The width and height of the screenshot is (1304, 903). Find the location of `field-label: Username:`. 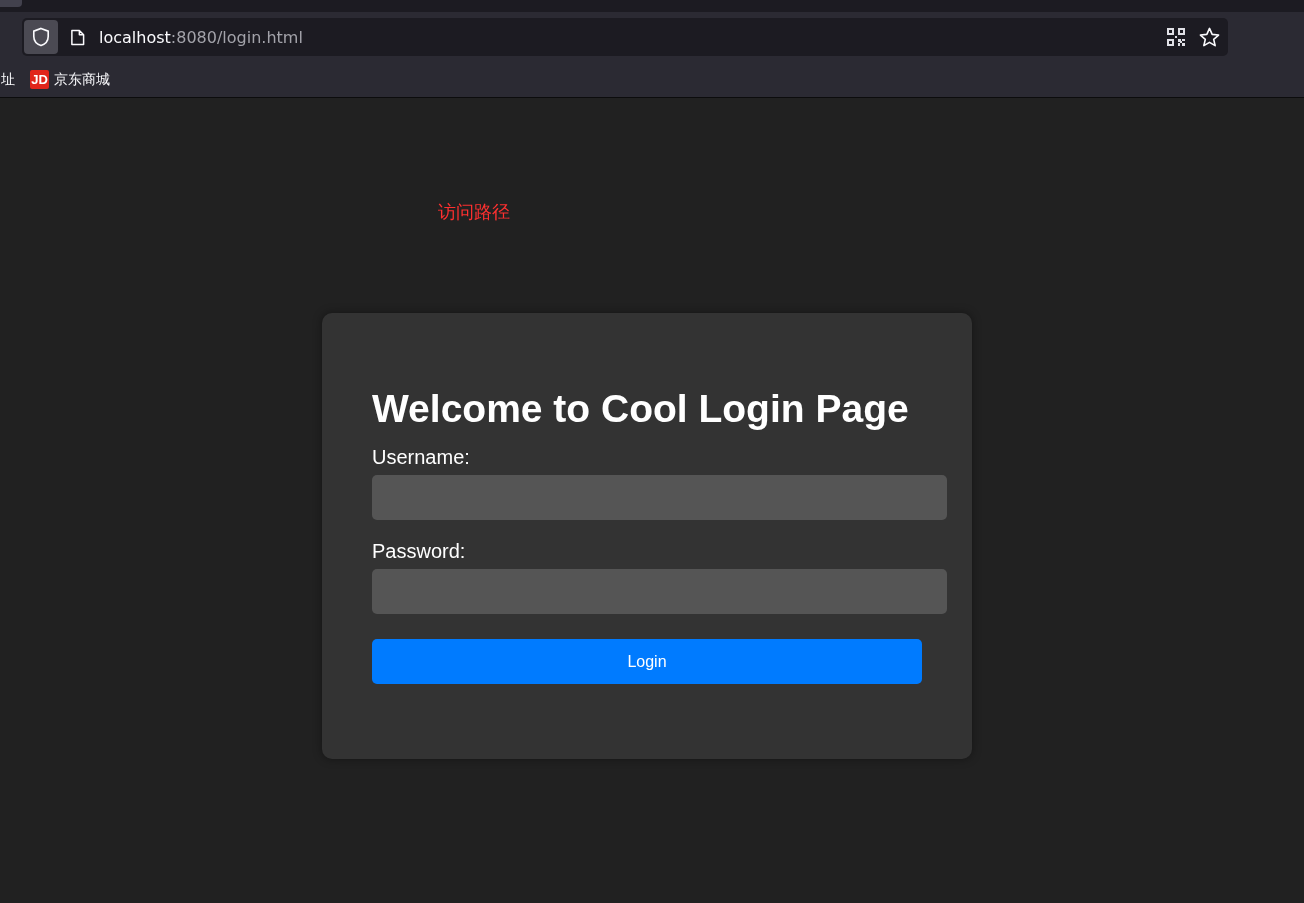

field-label: Username: is located at coordinates (421, 457).